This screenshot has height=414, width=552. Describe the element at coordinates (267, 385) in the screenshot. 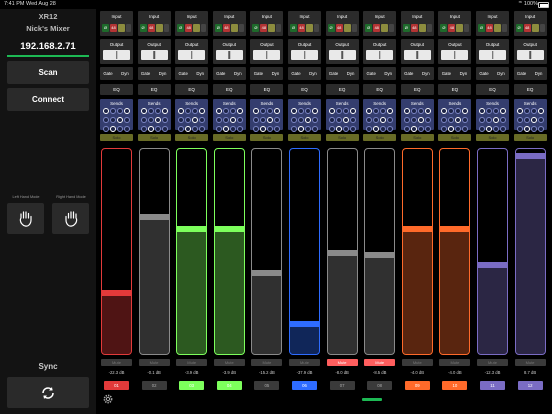

I see `channel-number: 05` at that location.